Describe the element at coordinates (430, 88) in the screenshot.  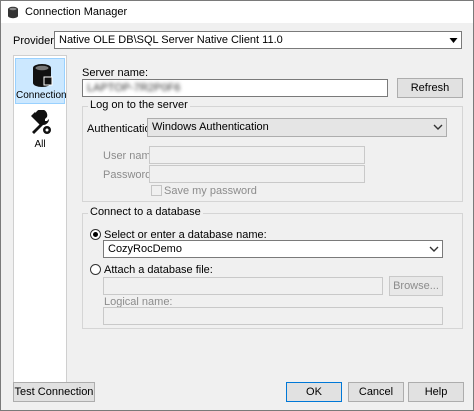
I see `refresh-button: Refresh` at that location.